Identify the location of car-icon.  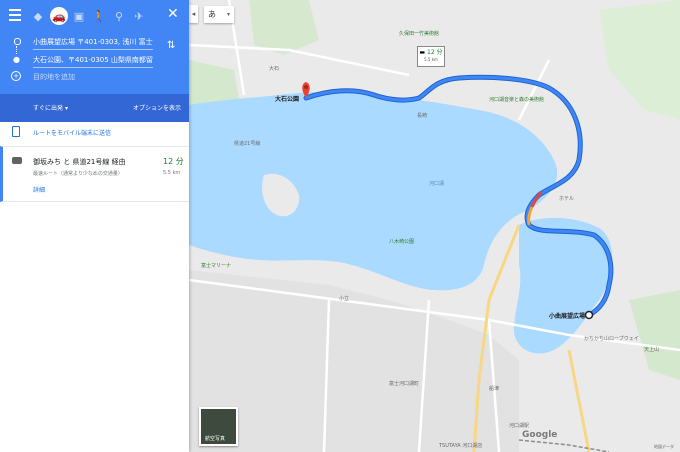
(17, 160).